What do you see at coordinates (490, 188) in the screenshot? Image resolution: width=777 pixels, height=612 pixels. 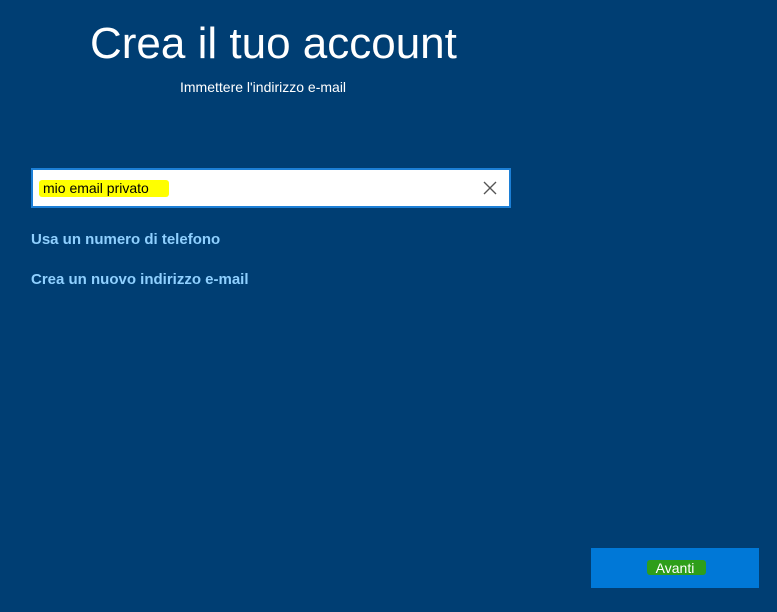 I see `close-icon` at bounding box center [490, 188].